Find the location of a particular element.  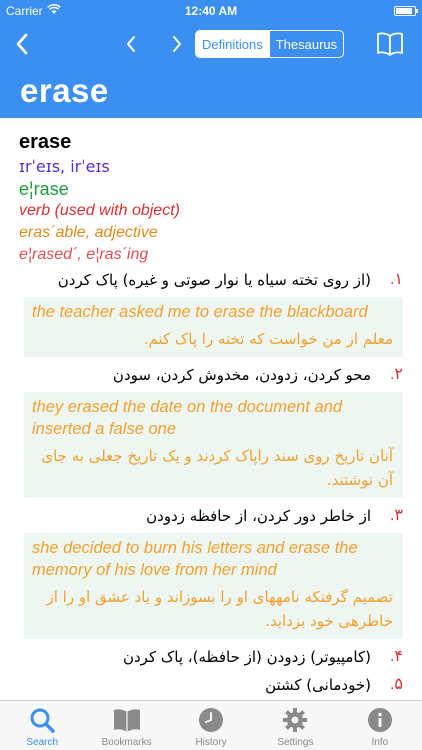

chevron-right-icon is located at coordinates (177, 44).